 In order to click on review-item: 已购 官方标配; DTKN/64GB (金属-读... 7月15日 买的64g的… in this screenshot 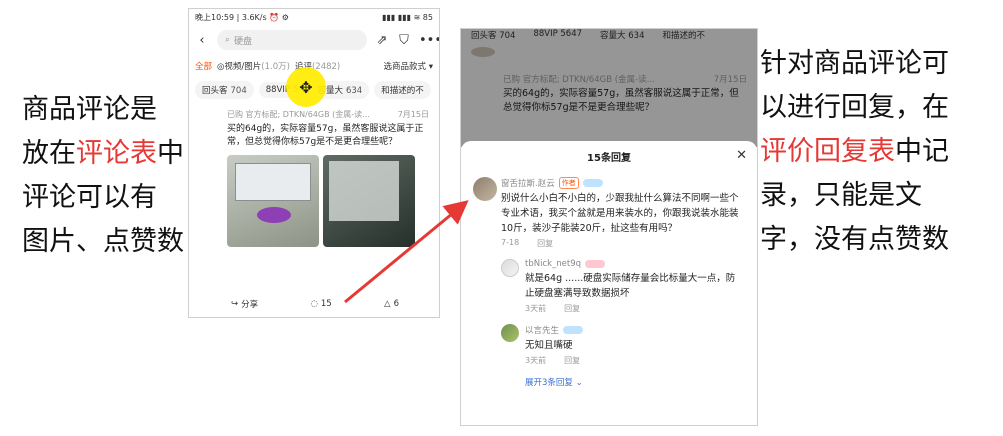, I will do `click(314, 175)`.